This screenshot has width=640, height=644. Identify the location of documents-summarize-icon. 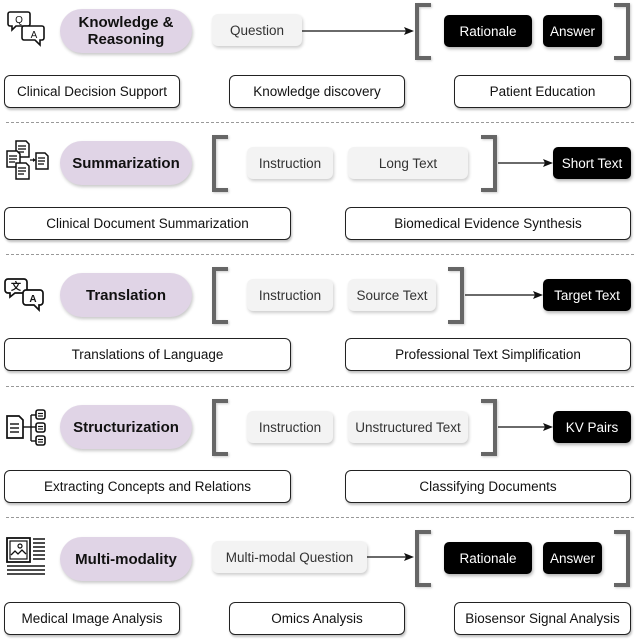
(27, 164).